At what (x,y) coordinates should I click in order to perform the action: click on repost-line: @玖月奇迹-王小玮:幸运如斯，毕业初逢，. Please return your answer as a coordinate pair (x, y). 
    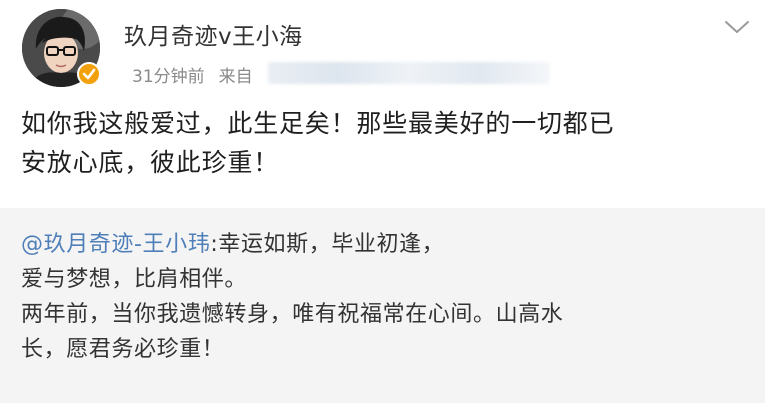
    Looking at the image, I should click on (386, 244).